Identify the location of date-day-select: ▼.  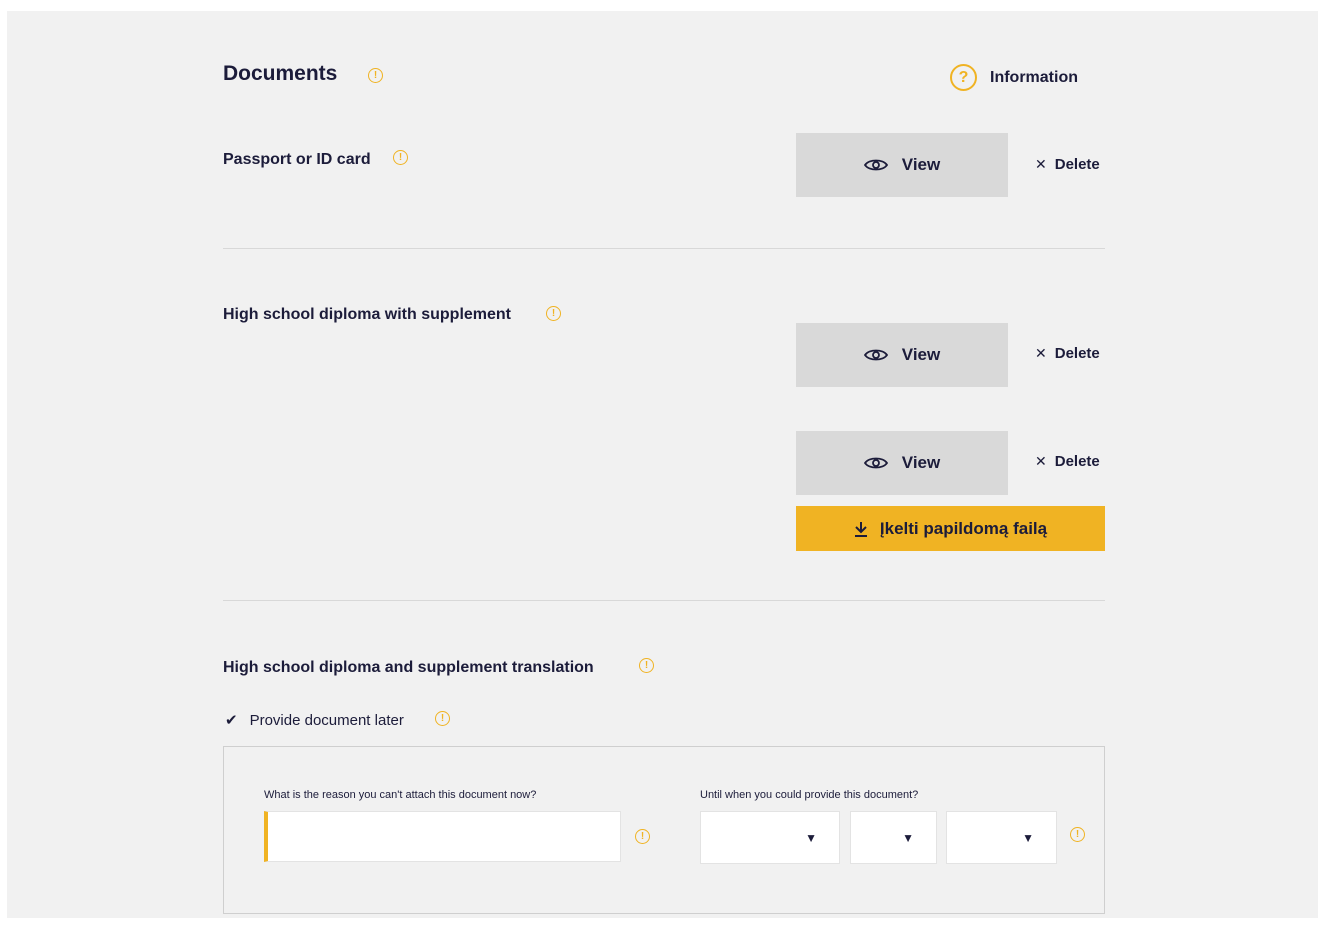
(1001, 837).